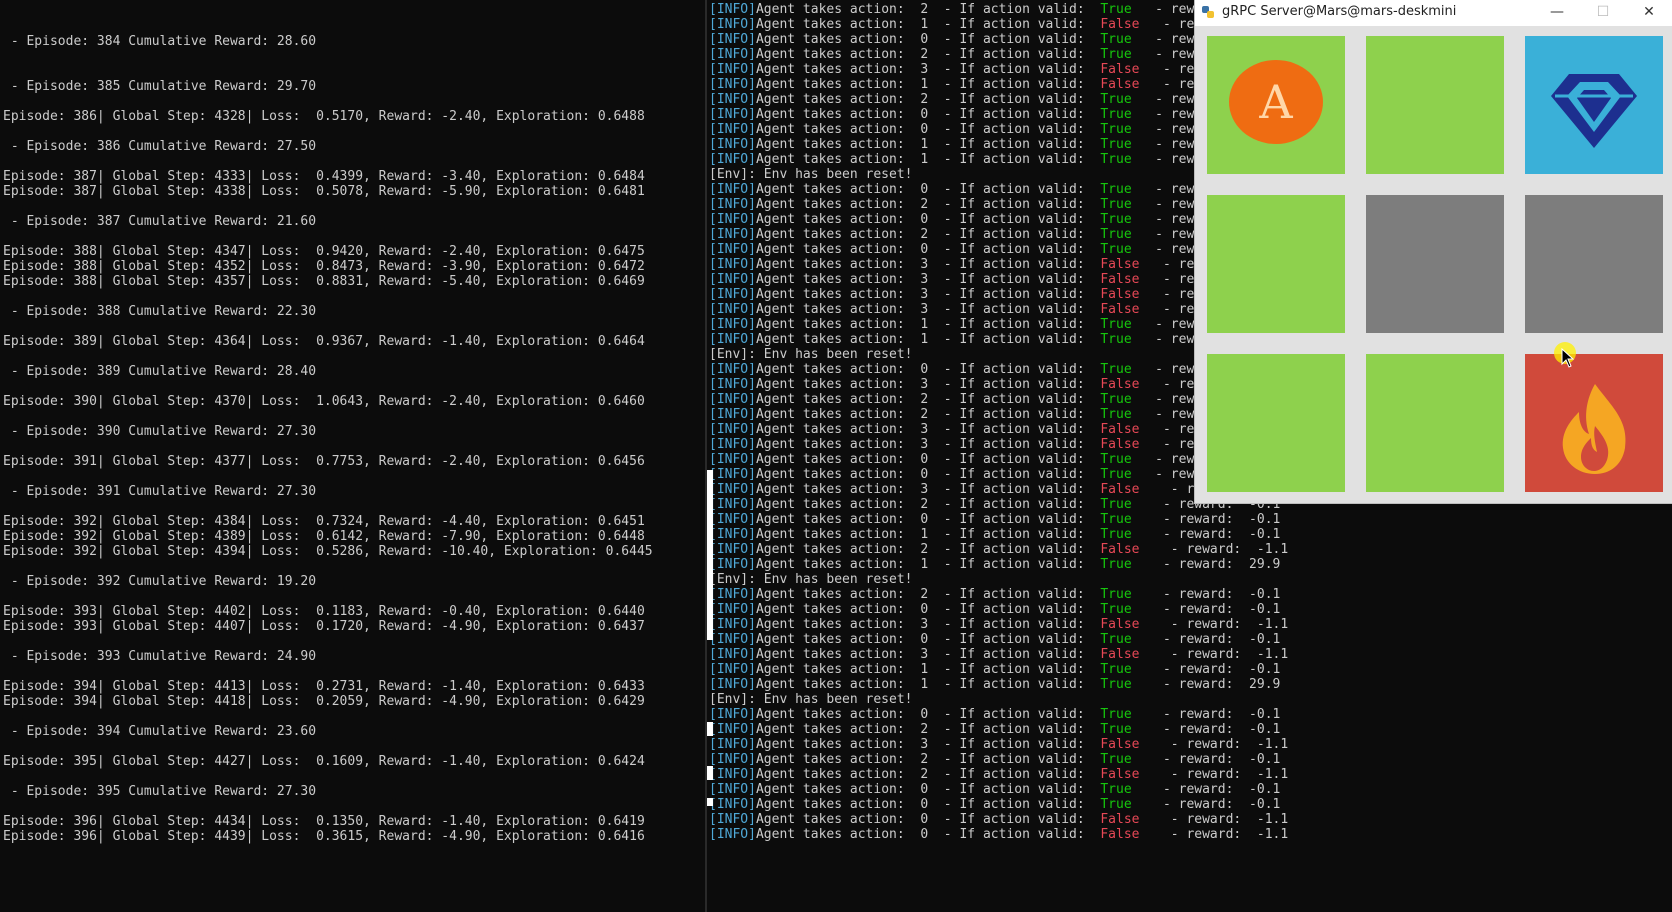  What do you see at coordinates (1557, 13) in the screenshot?
I see `minimize-button: —` at bounding box center [1557, 13].